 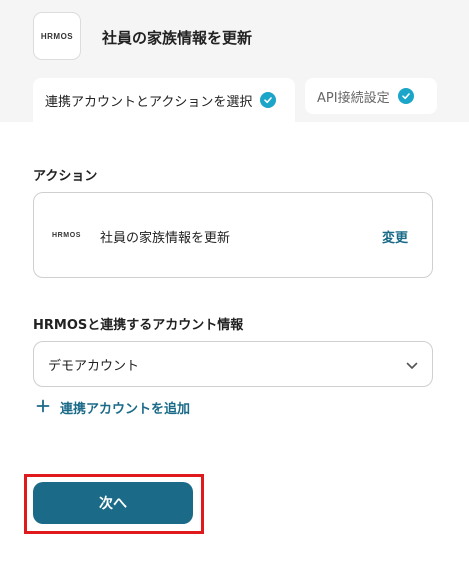 I want to click on tab-select-account-action: 連携アカウントとアクションを選択, so click(x=164, y=100).